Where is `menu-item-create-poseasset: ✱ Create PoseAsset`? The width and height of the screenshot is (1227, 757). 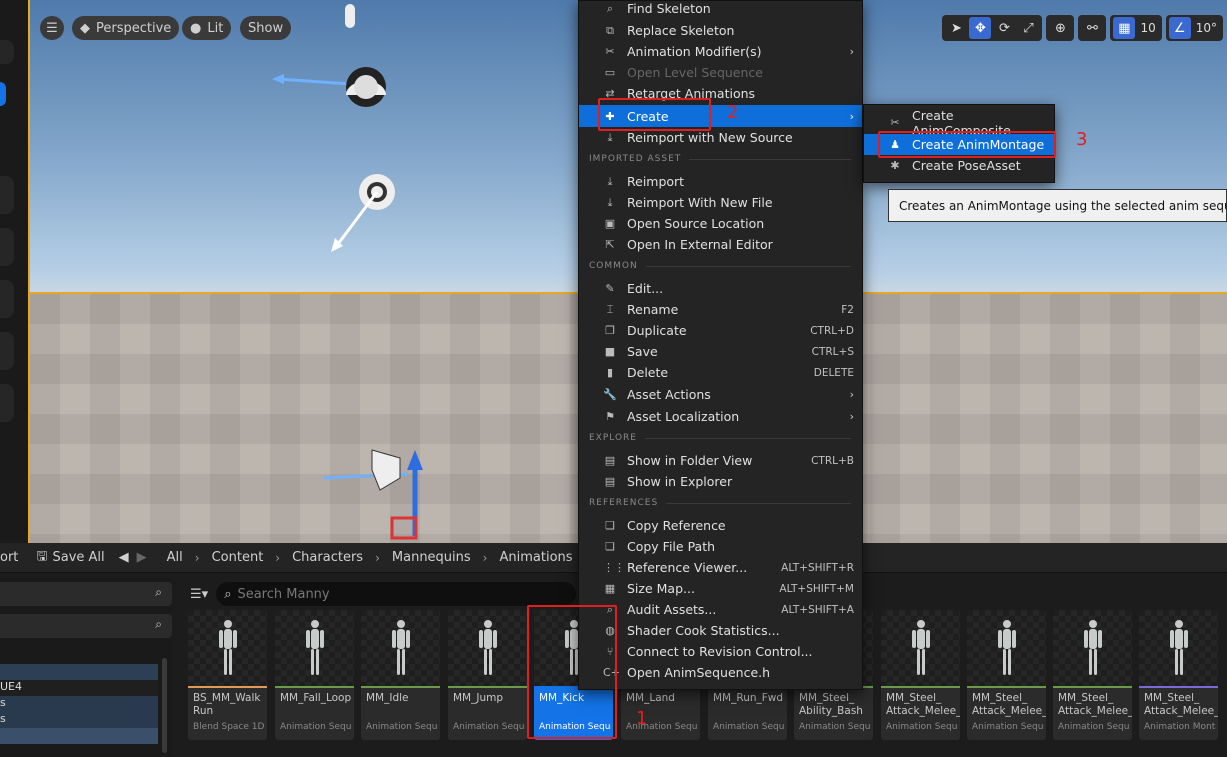
menu-item-create-poseasset: ✱ Create PoseAsset is located at coordinates (959, 165).